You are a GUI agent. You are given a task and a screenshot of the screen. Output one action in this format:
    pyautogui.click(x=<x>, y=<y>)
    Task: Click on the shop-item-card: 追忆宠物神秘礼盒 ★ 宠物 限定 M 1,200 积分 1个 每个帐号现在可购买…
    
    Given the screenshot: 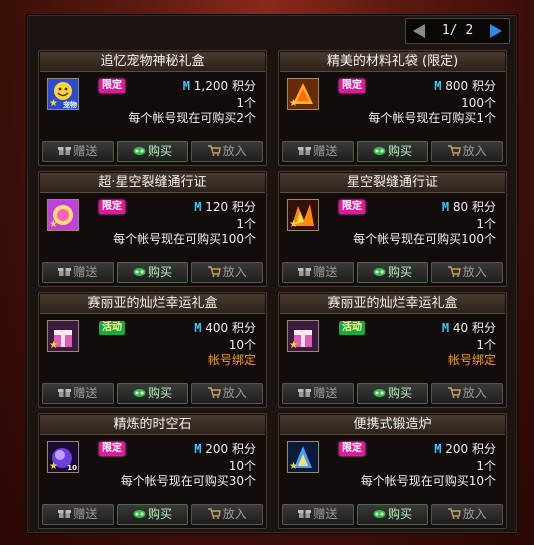 What is the action you would take?
    pyautogui.click(x=152, y=108)
    